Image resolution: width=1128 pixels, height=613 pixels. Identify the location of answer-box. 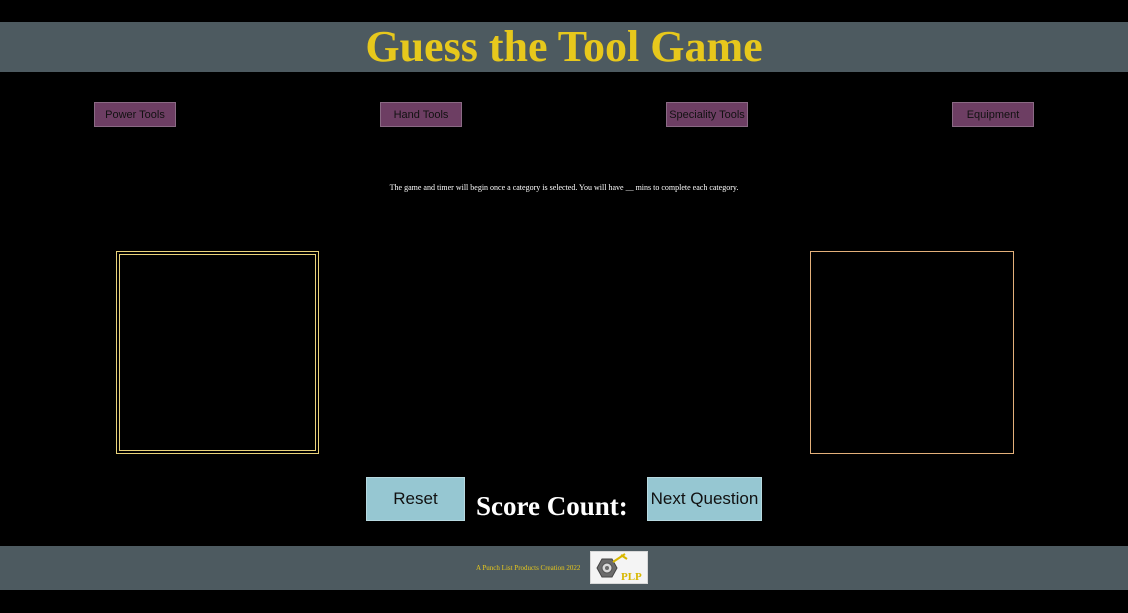
(912, 352).